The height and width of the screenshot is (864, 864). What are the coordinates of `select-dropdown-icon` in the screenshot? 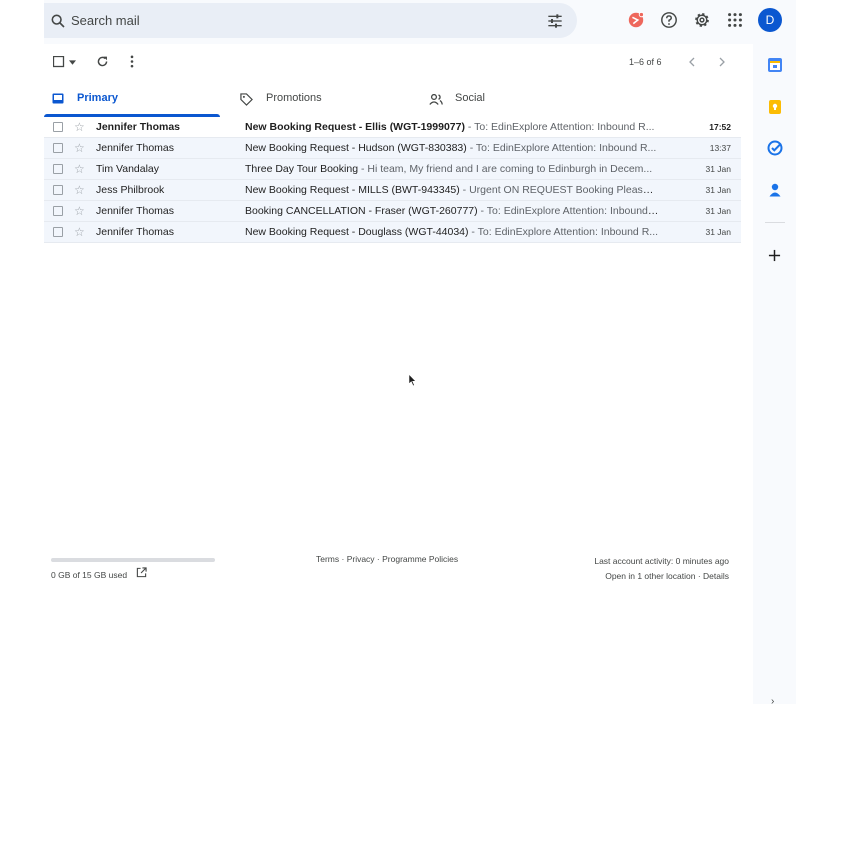 It's located at (72, 62).